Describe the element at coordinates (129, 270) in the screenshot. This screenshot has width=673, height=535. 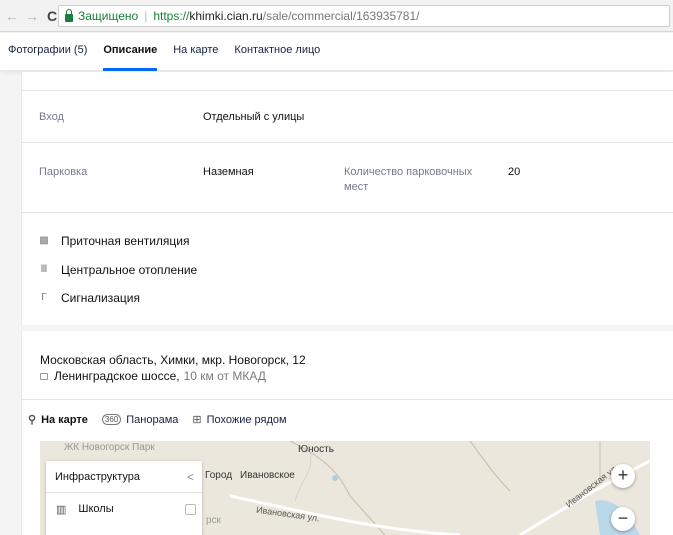
I see `feature-label: Центральное отопление` at that location.